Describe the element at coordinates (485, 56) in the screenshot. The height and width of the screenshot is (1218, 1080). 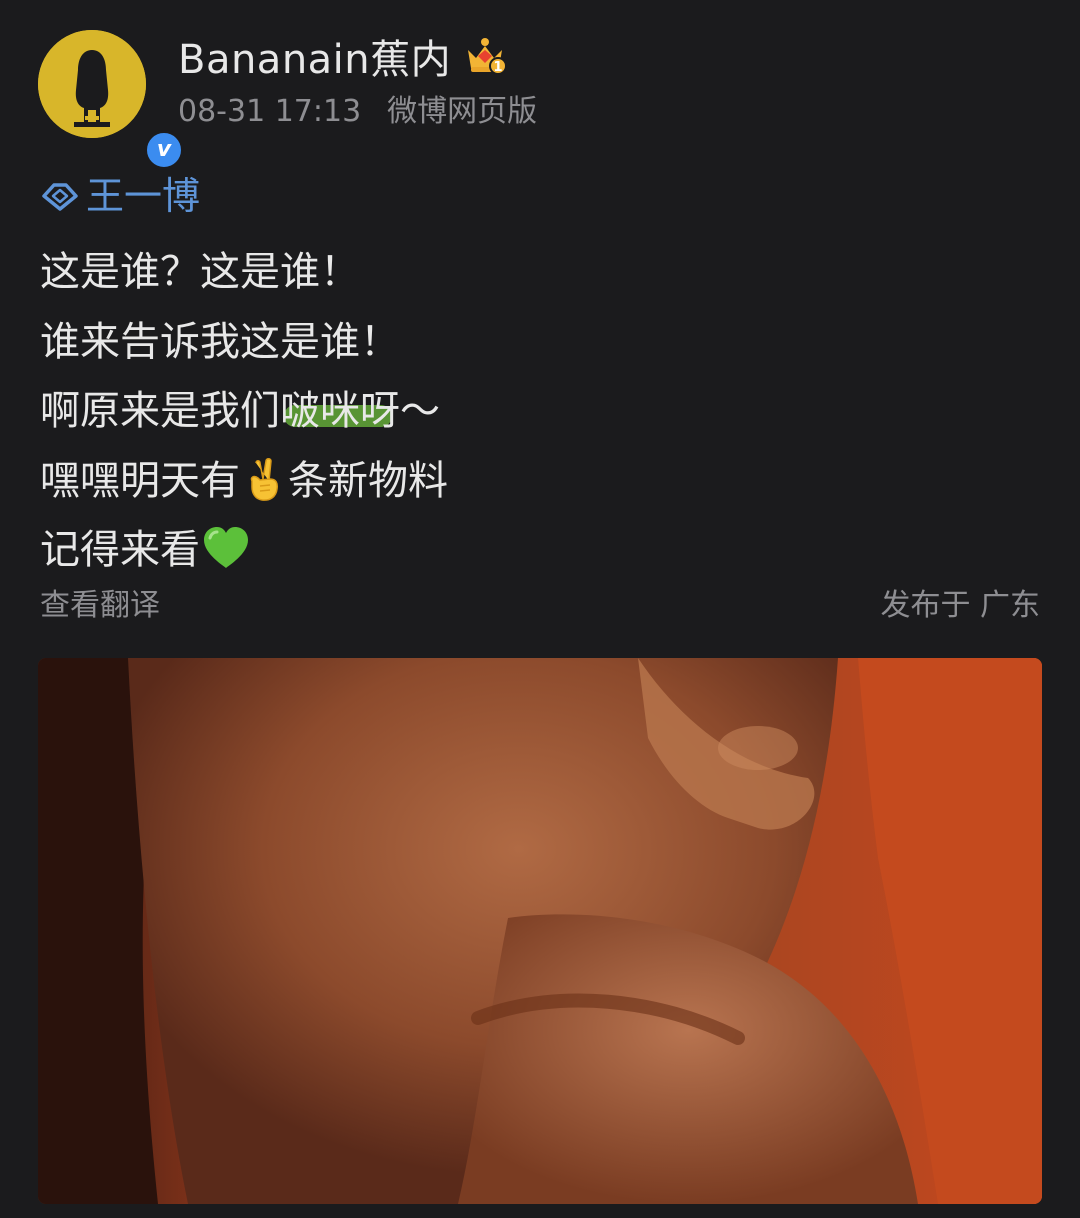
I see `crown-icon: 1` at that location.